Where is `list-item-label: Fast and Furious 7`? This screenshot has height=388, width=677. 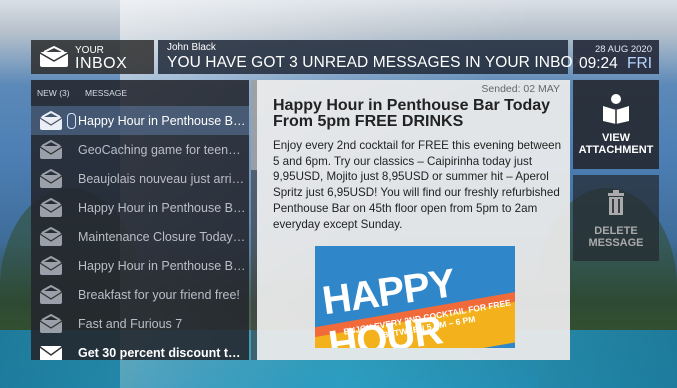
list-item-label: Fast and Furious 7 is located at coordinates (130, 323).